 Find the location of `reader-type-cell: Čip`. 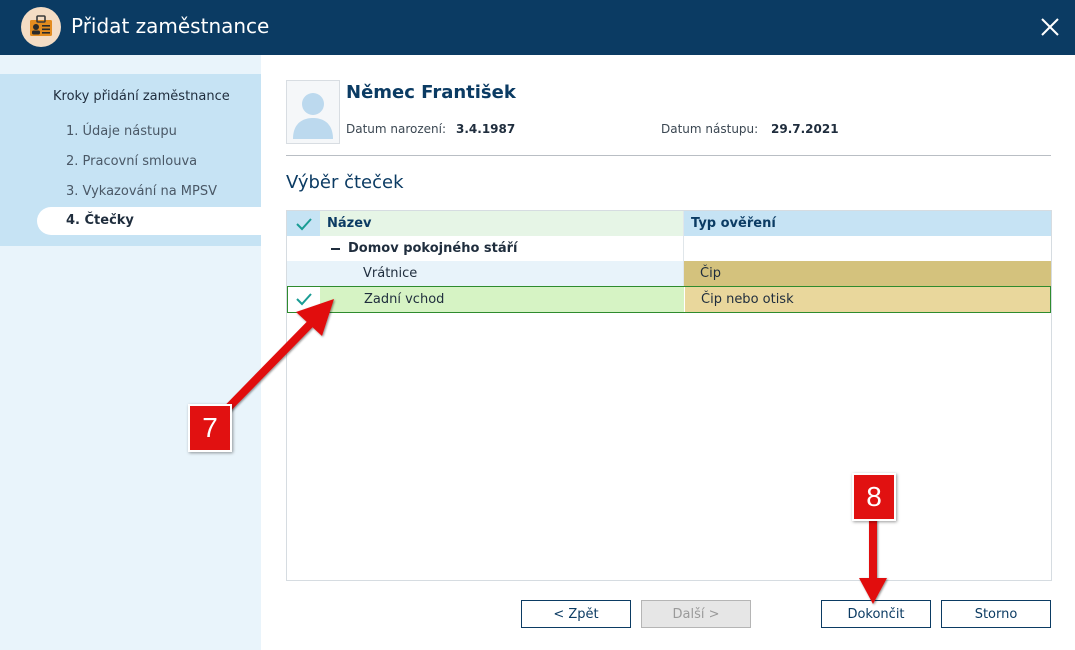

reader-type-cell: Čip is located at coordinates (867, 273).